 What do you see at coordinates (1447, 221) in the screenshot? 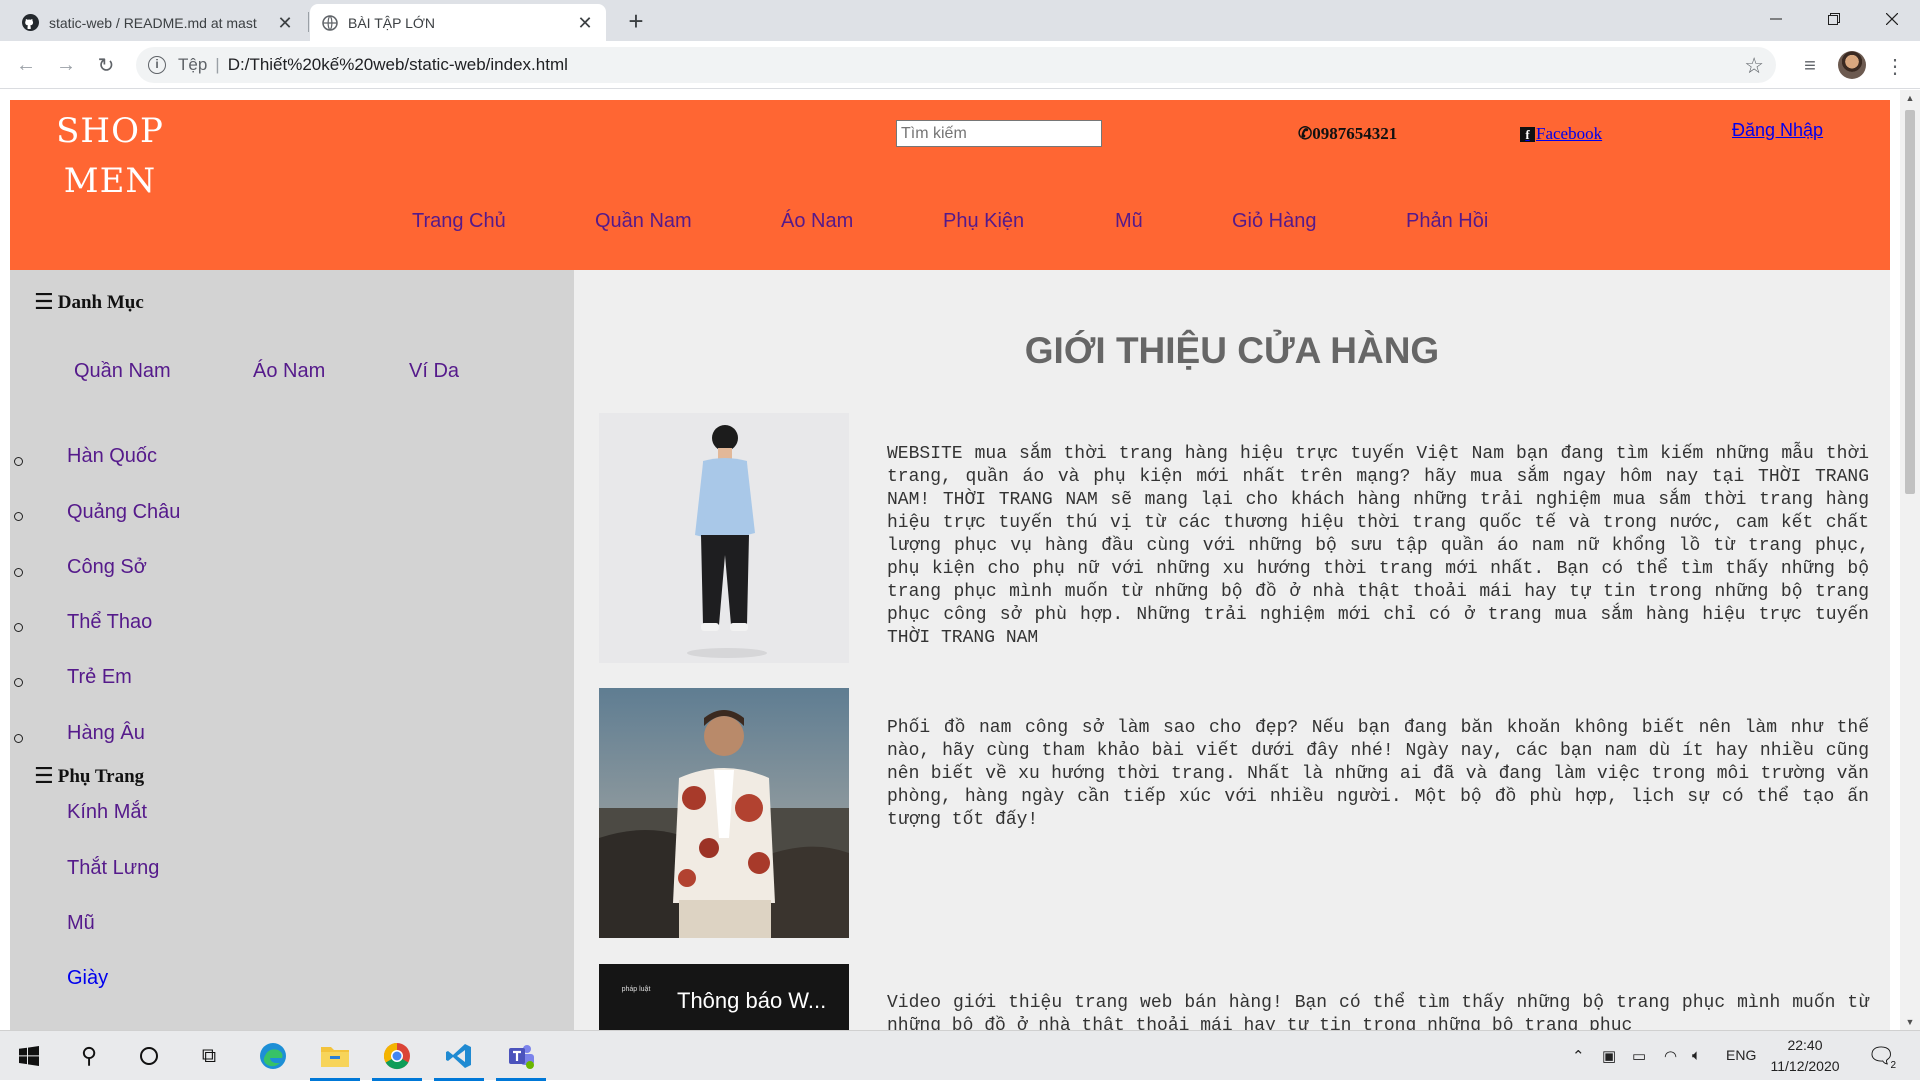
I see `nav-phan-hoi: Phản Hồi` at bounding box center [1447, 221].